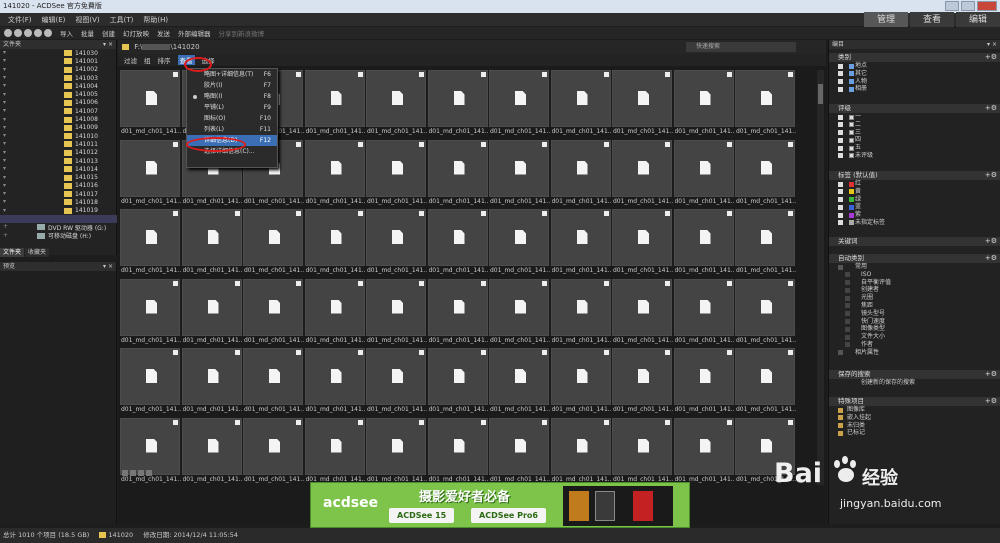  I want to click on auto-group: 常用, so click(914, 267).